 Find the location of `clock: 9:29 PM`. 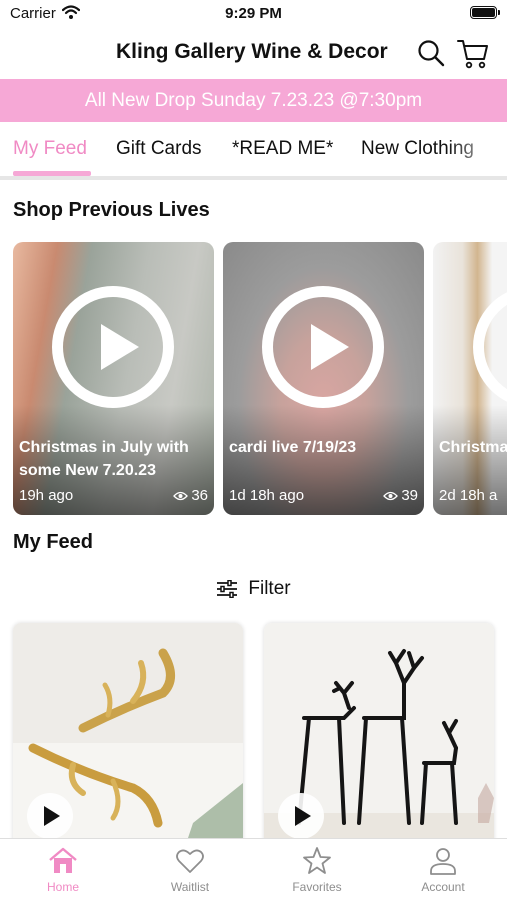

clock: 9:29 PM is located at coordinates (253, 13).